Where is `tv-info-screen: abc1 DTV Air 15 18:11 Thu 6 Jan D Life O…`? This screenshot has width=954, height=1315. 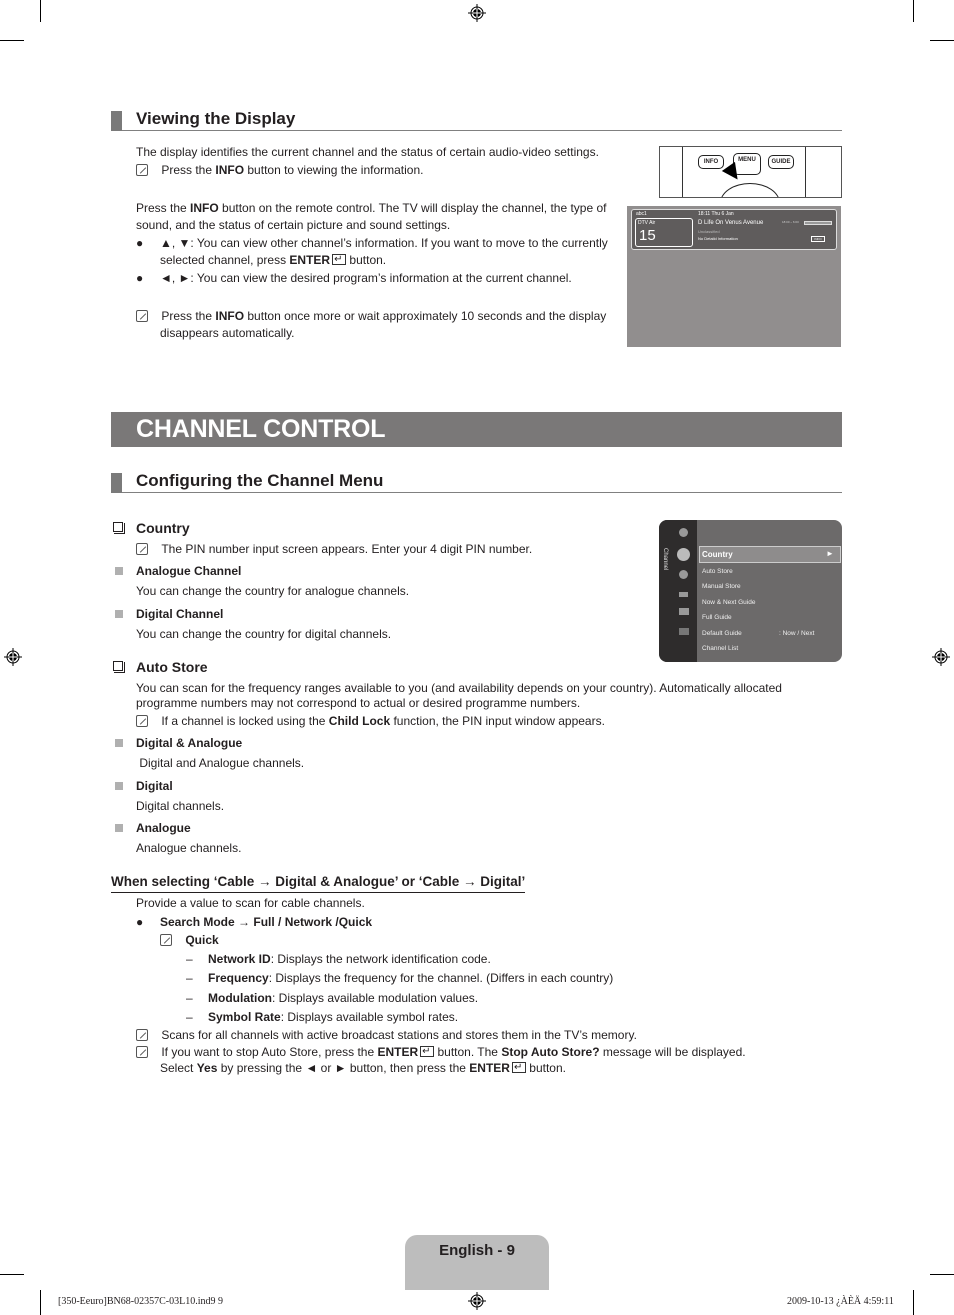 tv-info-screen: abc1 DTV Air 15 18:11 Thu 6 Jan D Life O… is located at coordinates (734, 276).